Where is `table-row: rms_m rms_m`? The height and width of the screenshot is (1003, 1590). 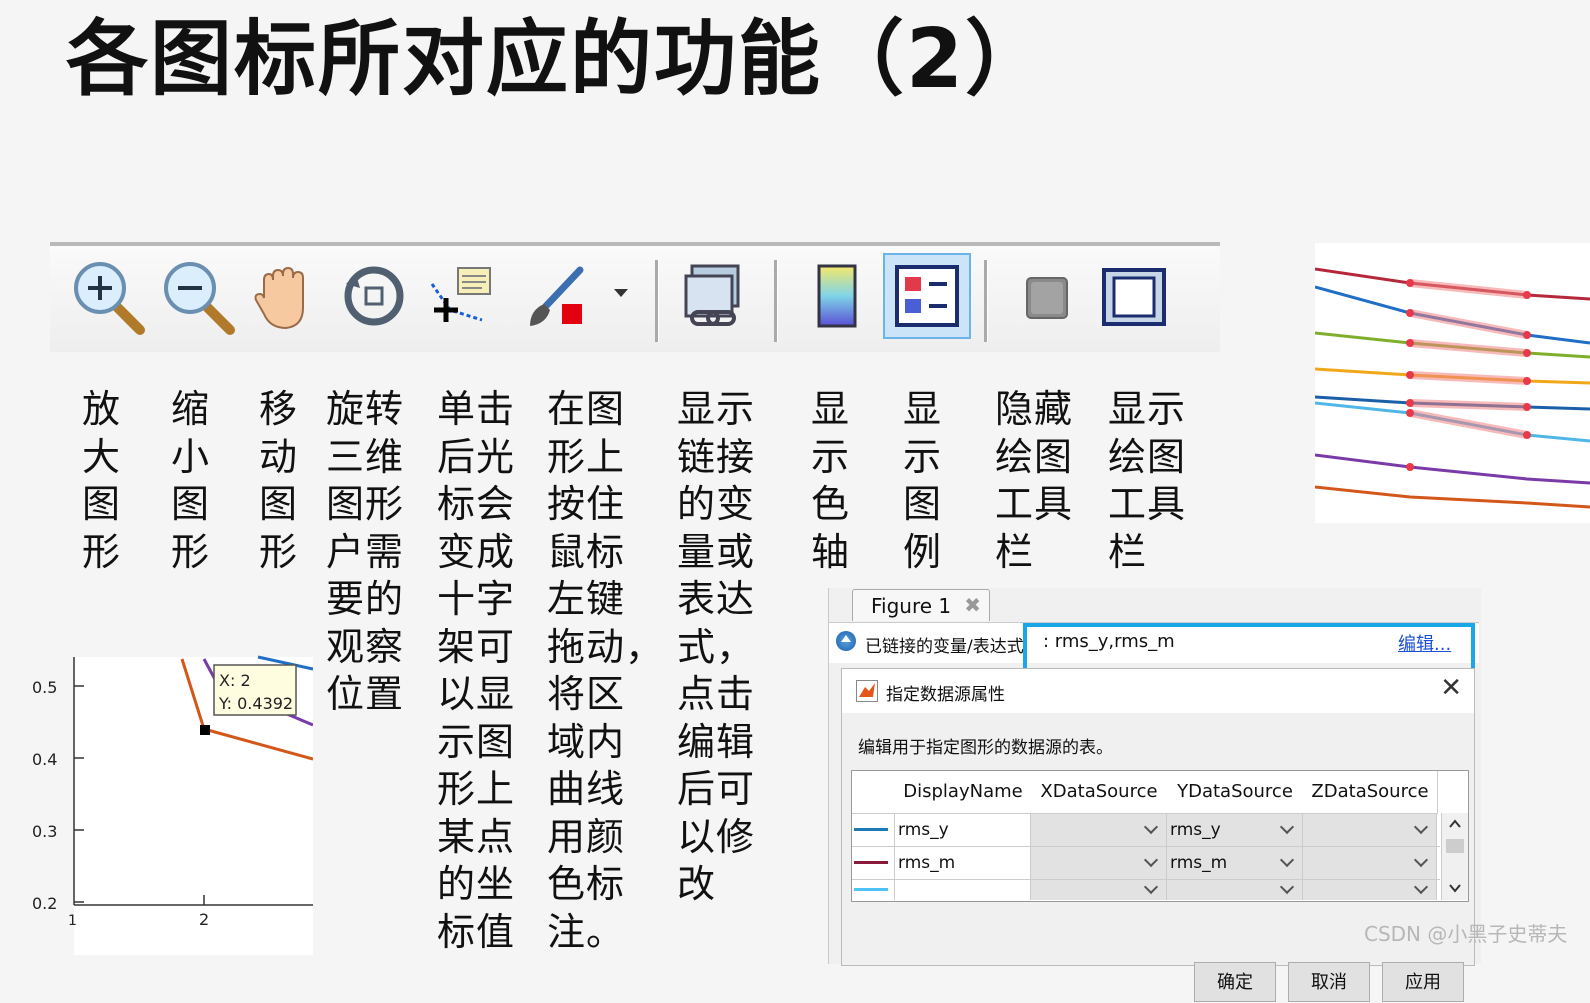 table-row: rms_m rms_m is located at coordinates (1146, 863).